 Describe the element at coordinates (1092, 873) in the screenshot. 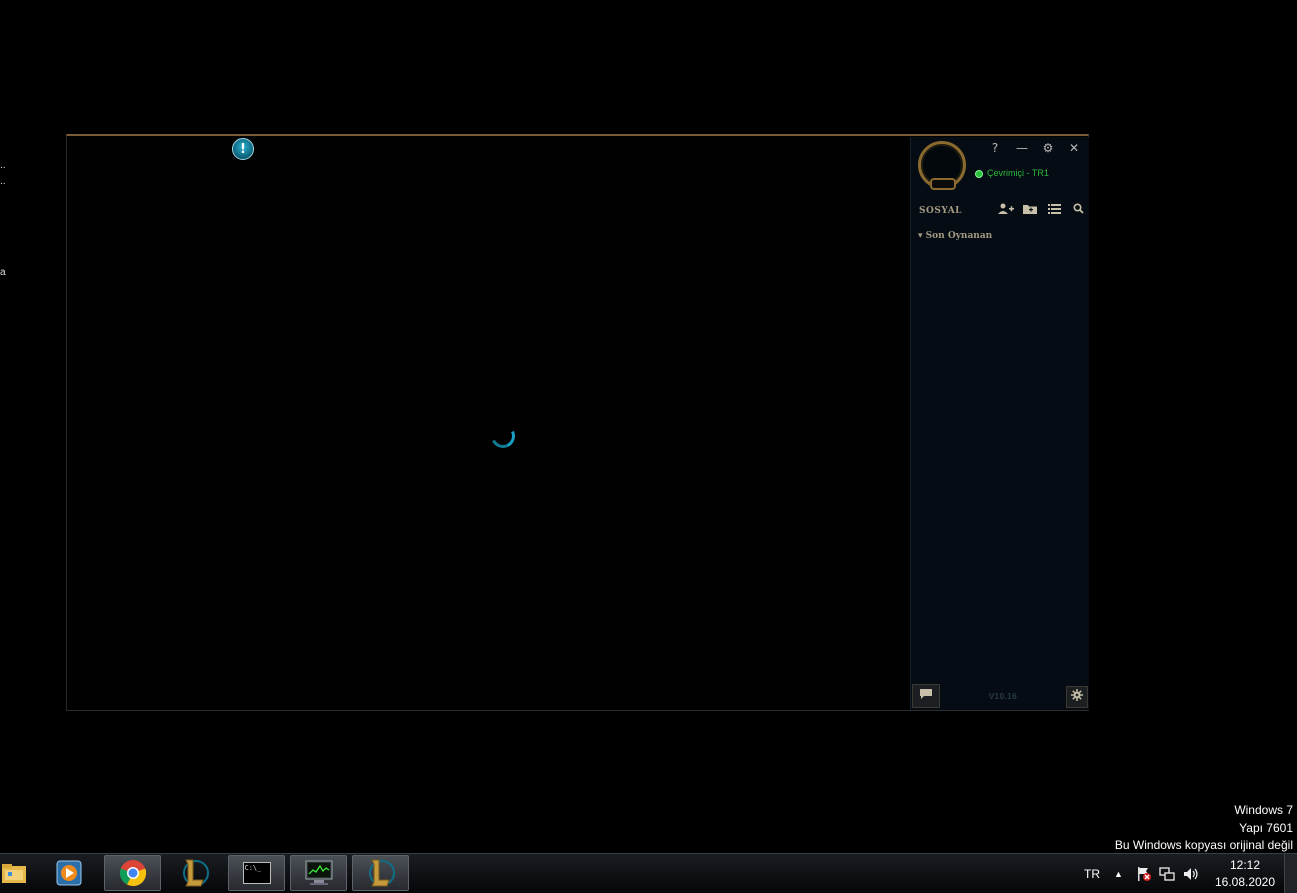

I see `language-indicator: TR` at that location.